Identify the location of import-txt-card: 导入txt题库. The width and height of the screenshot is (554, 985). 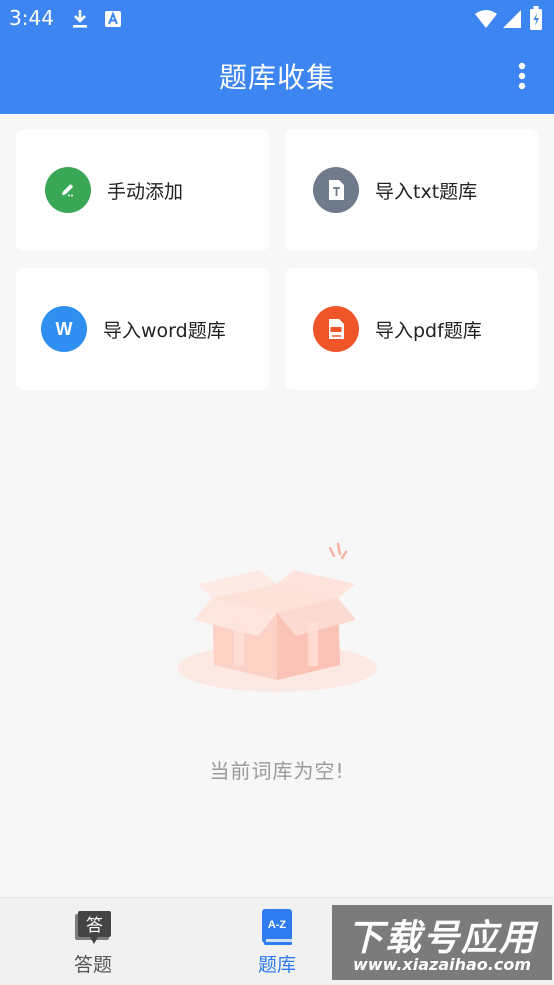
(411, 190).